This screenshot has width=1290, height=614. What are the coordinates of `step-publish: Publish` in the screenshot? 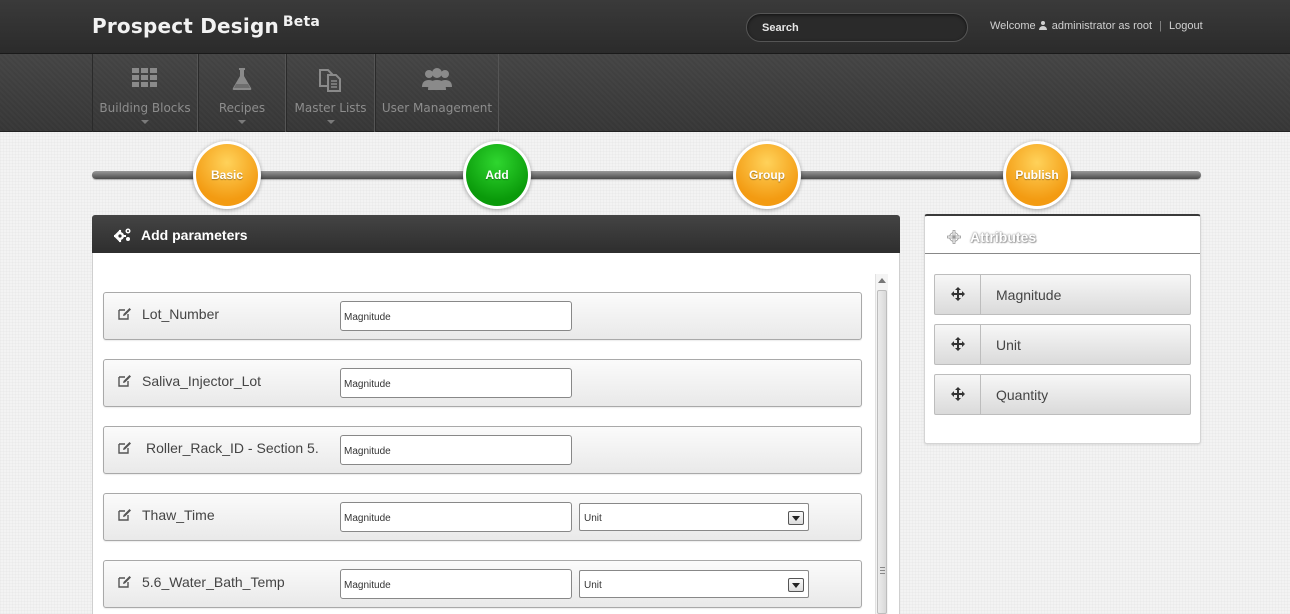 It's located at (1037, 175).